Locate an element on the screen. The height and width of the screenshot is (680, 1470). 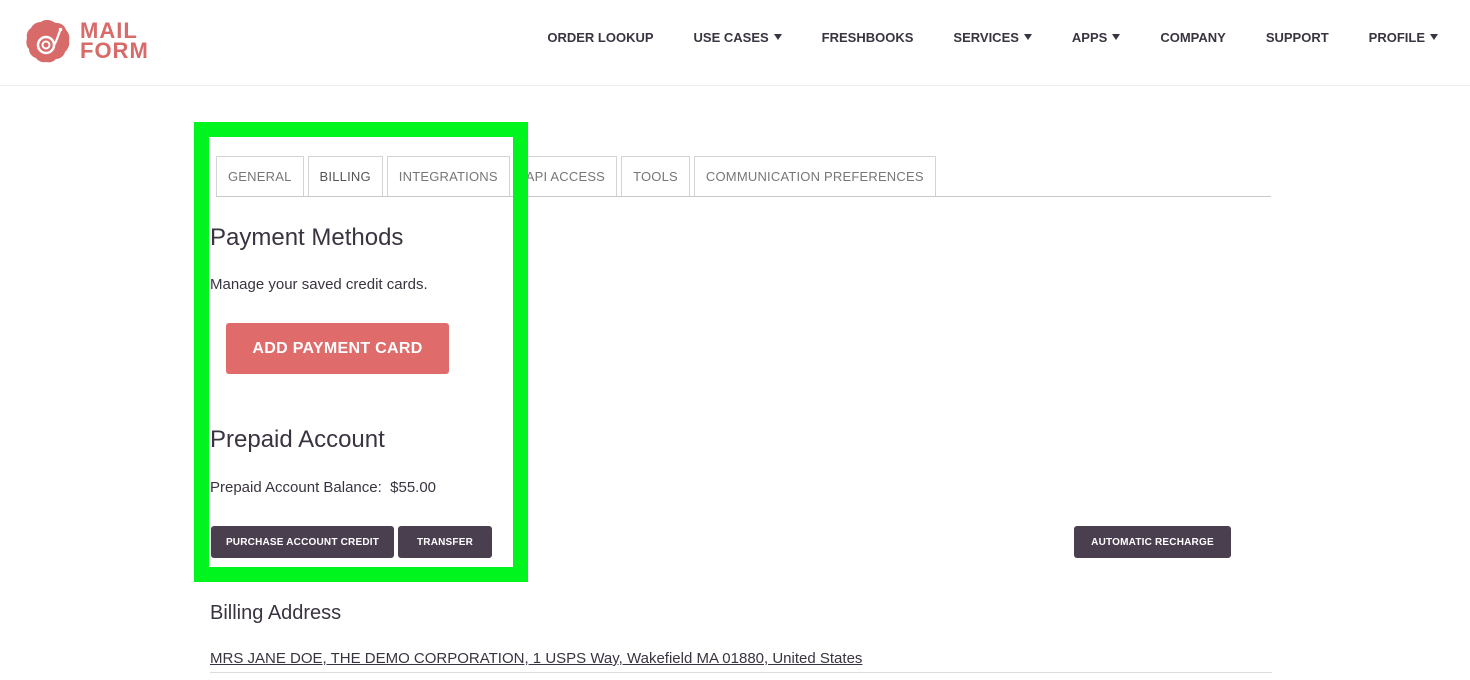
prepaid-balance-label: Prepaid Account Balance: is located at coordinates (296, 487).